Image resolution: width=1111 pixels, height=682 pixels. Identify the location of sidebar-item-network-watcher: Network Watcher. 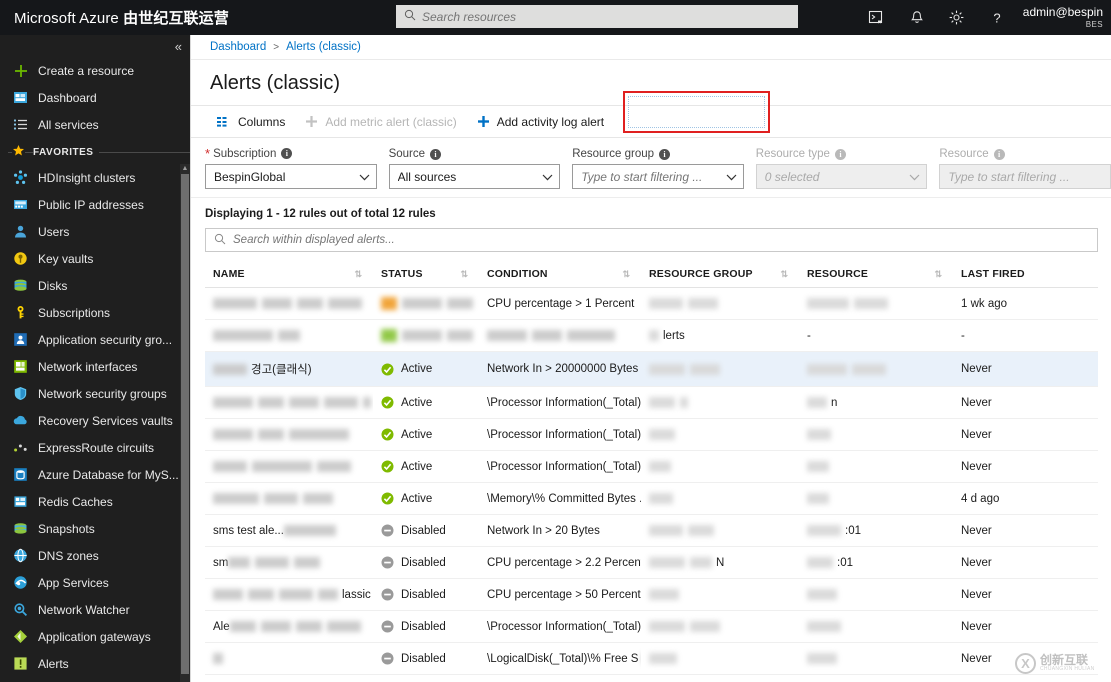
(95, 609).